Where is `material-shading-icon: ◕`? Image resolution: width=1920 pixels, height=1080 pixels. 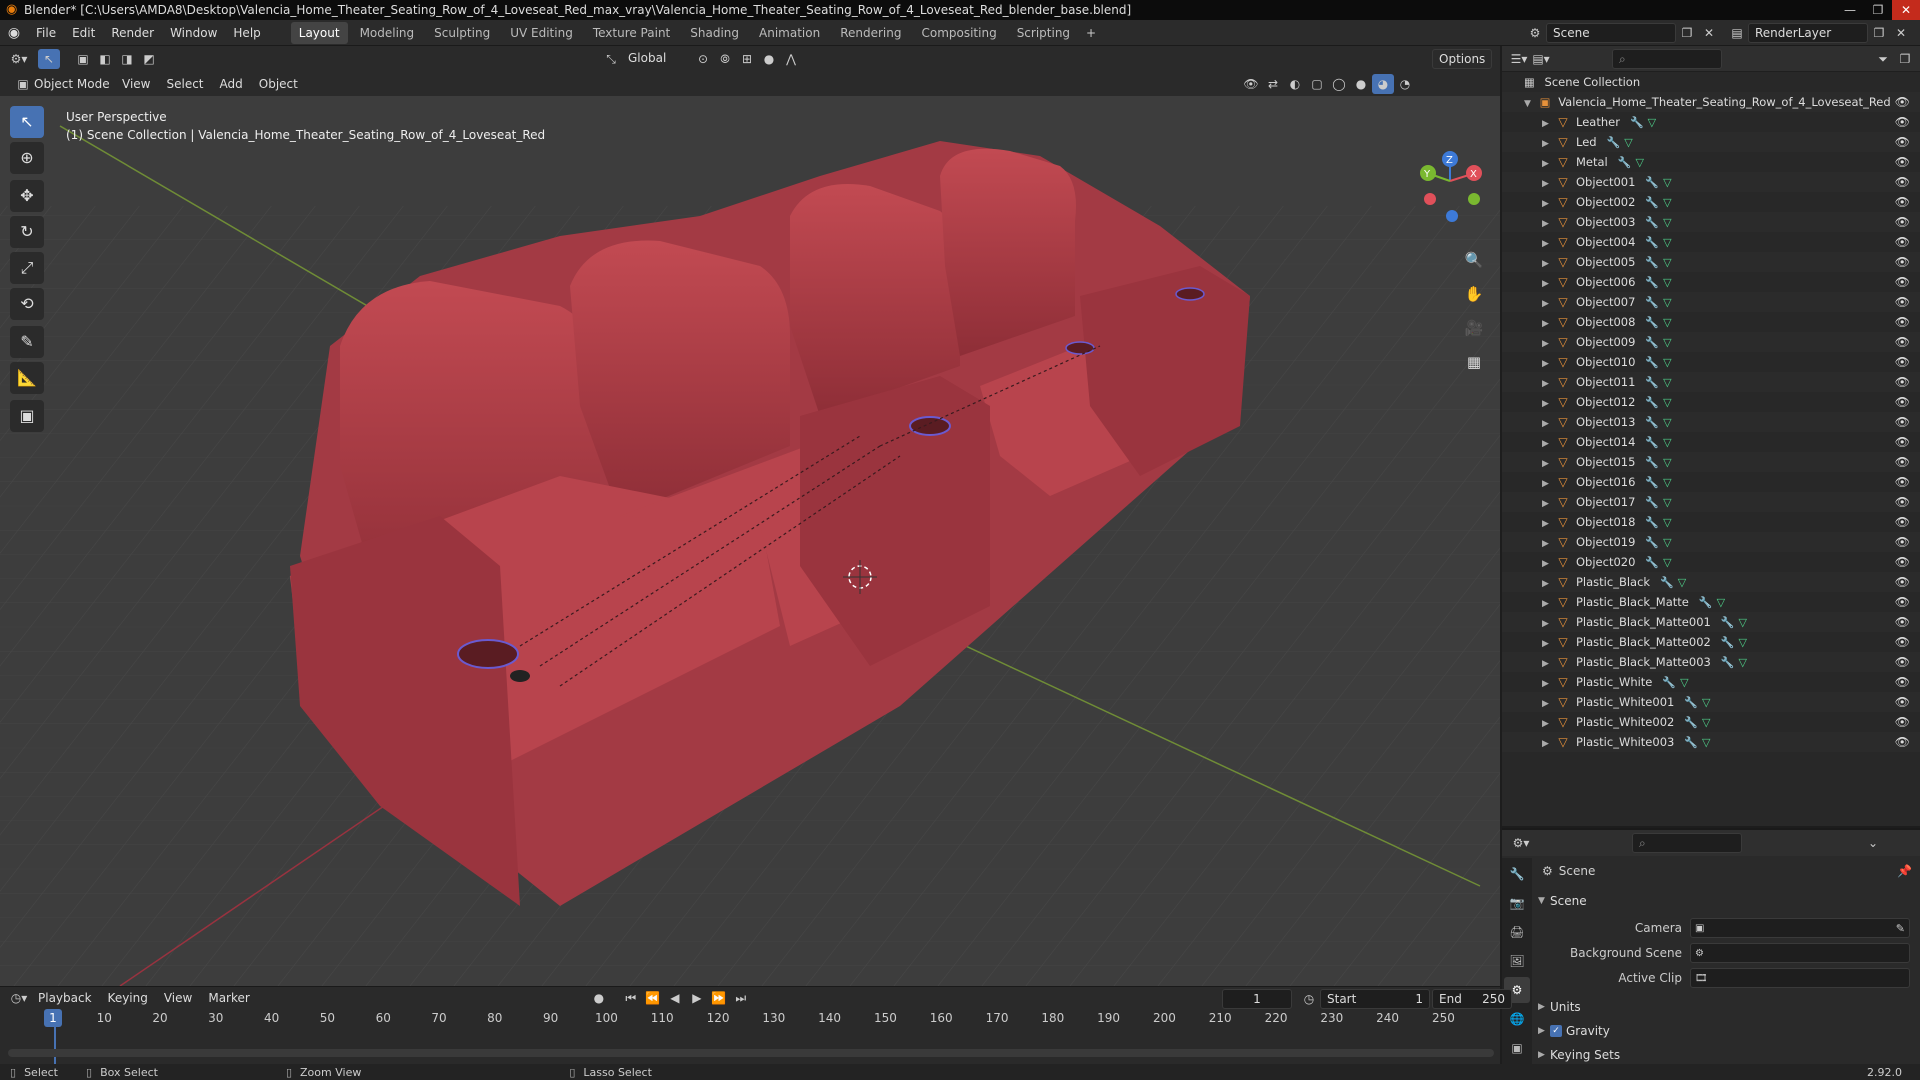 material-shading-icon: ◕ is located at coordinates (1383, 84).